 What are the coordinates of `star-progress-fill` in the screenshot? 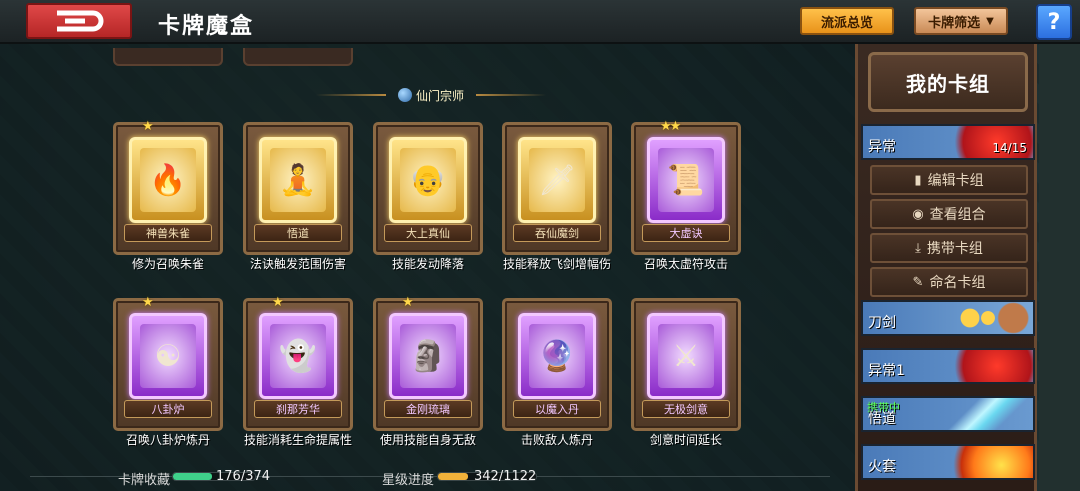 It's located at (453, 476).